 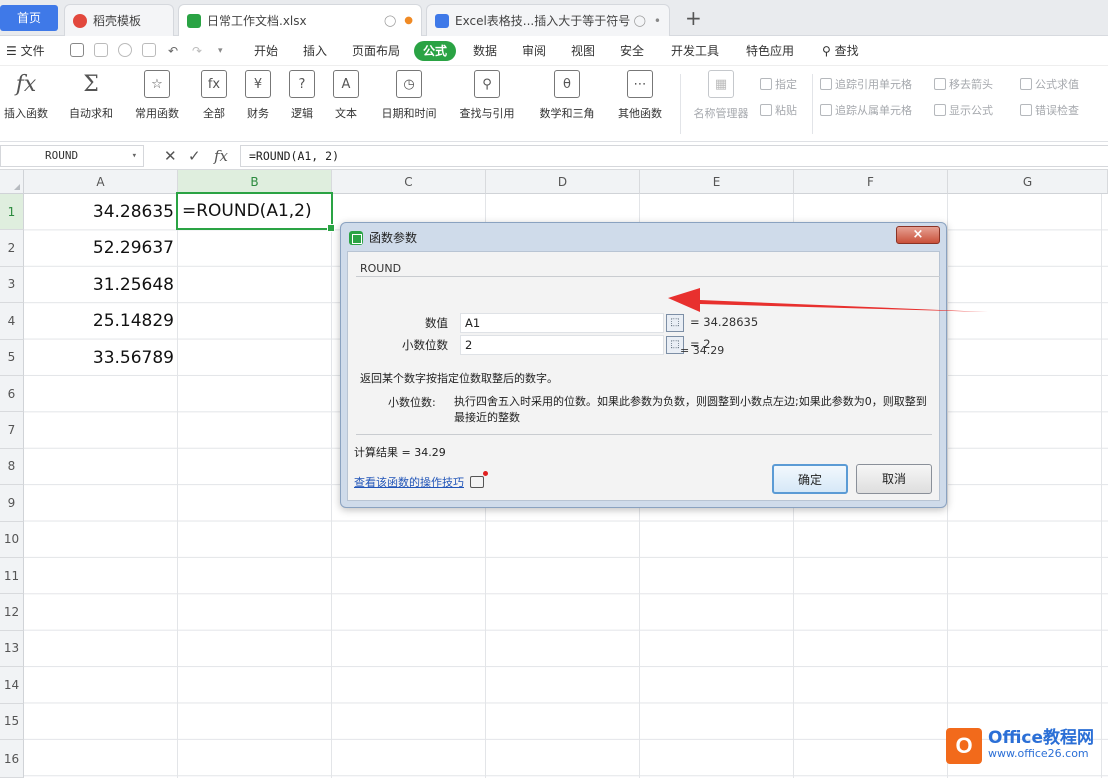 I want to click on file-menu-label: 文件, so click(x=32, y=51).